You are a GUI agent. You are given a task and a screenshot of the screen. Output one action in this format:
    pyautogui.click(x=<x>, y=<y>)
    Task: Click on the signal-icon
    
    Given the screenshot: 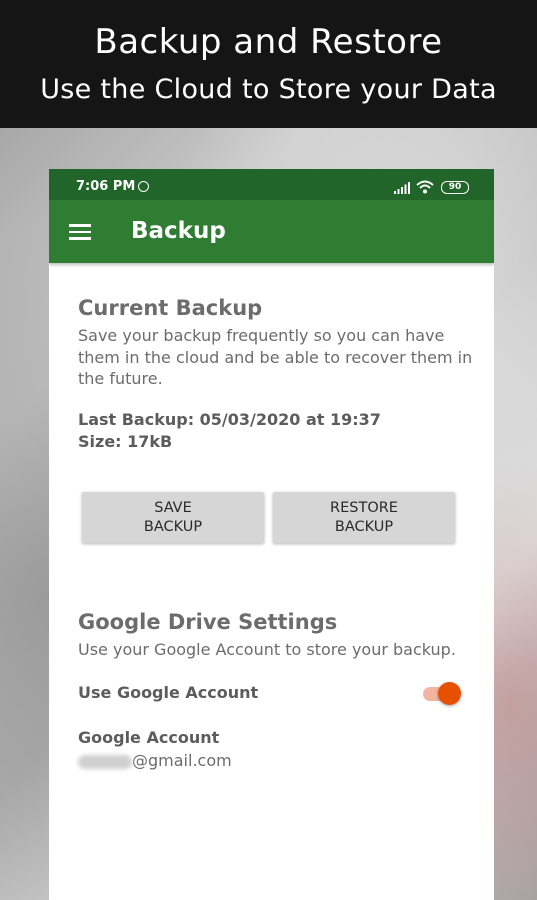 What is the action you would take?
    pyautogui.click(x=402, y=188)
    